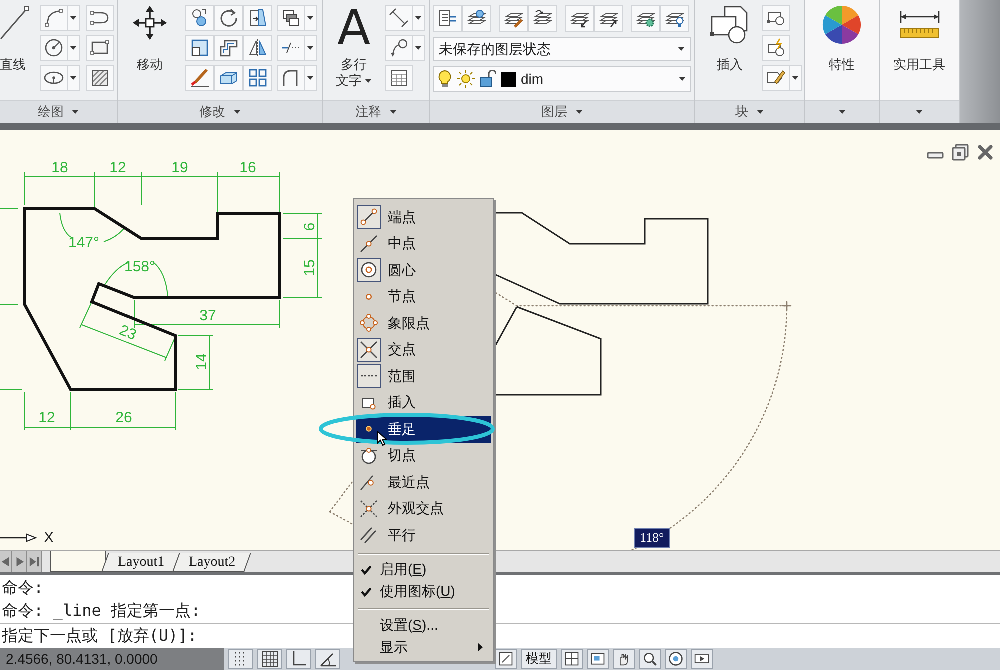 The width and height of the screenshot is (1000, 670). What do you see at coordinates (199, 78) in the screenshot?
I see `brush-button` at bounding box center [199, 78].